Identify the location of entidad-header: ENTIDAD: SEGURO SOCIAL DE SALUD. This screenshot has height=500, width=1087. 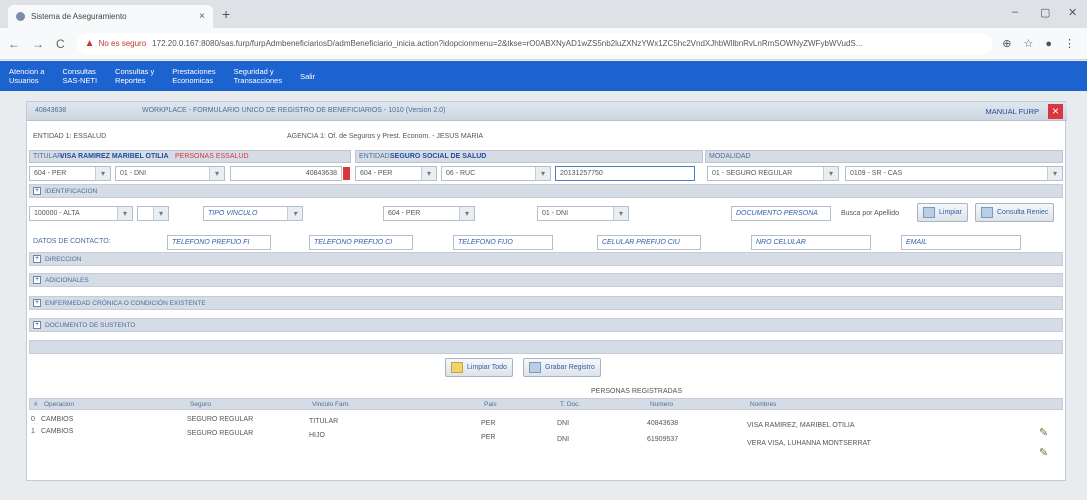
(529, 156).